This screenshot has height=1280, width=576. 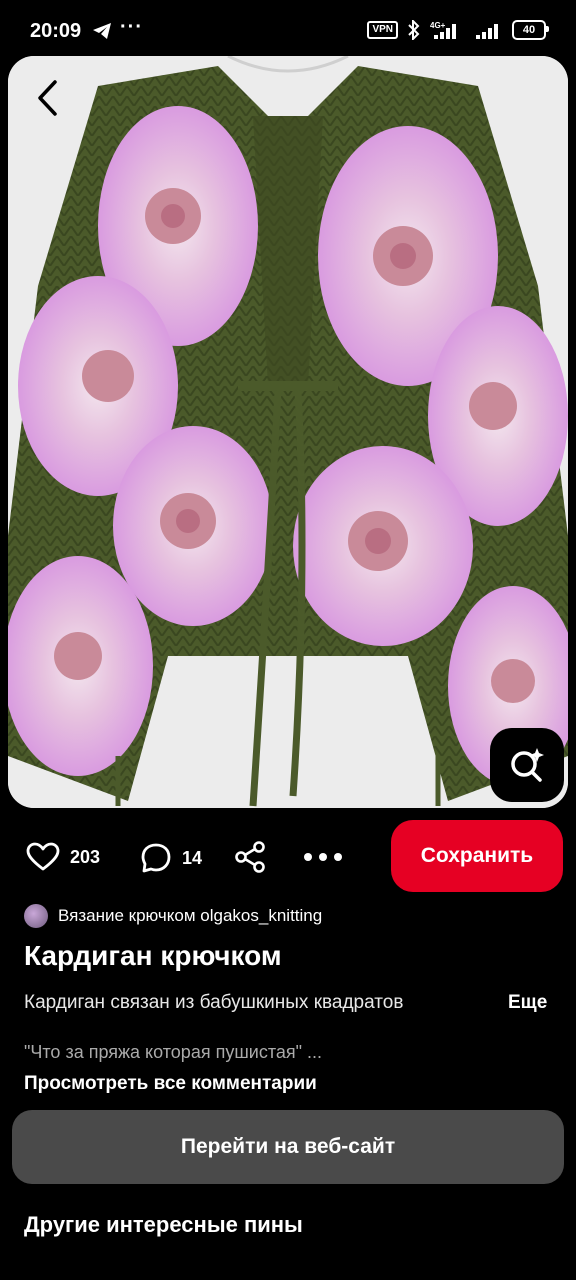 I want to click on battery-icon: 40, so click(x=530, y=30).